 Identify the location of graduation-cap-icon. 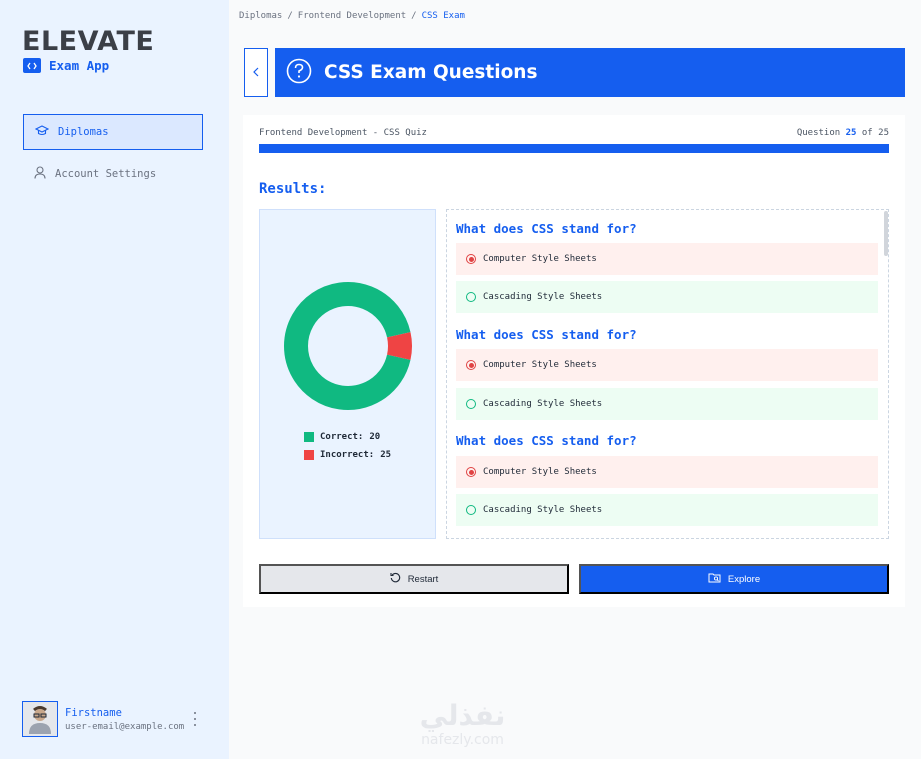
(42, 132).